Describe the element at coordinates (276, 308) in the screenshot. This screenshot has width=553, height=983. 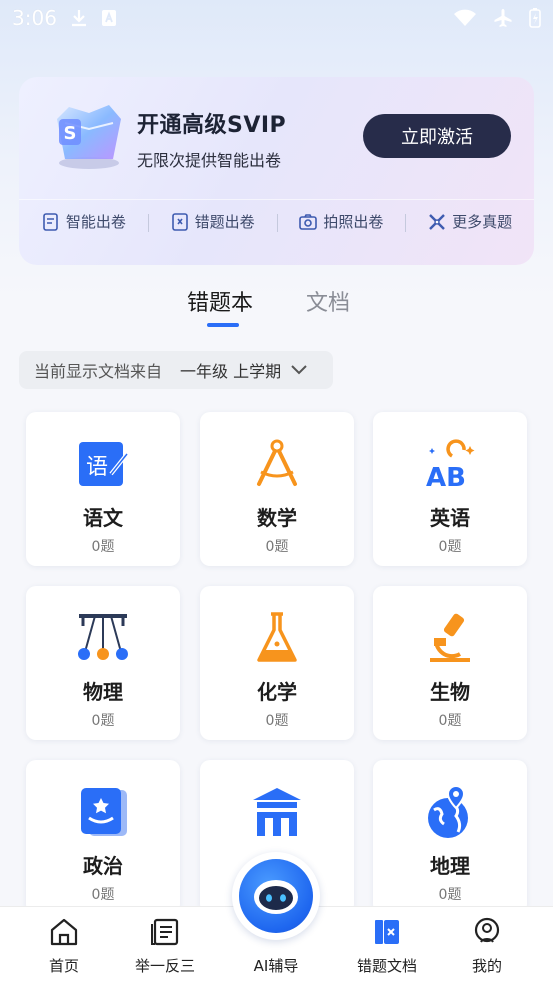
I see `tab-bar: 错题本 文档` at that location.